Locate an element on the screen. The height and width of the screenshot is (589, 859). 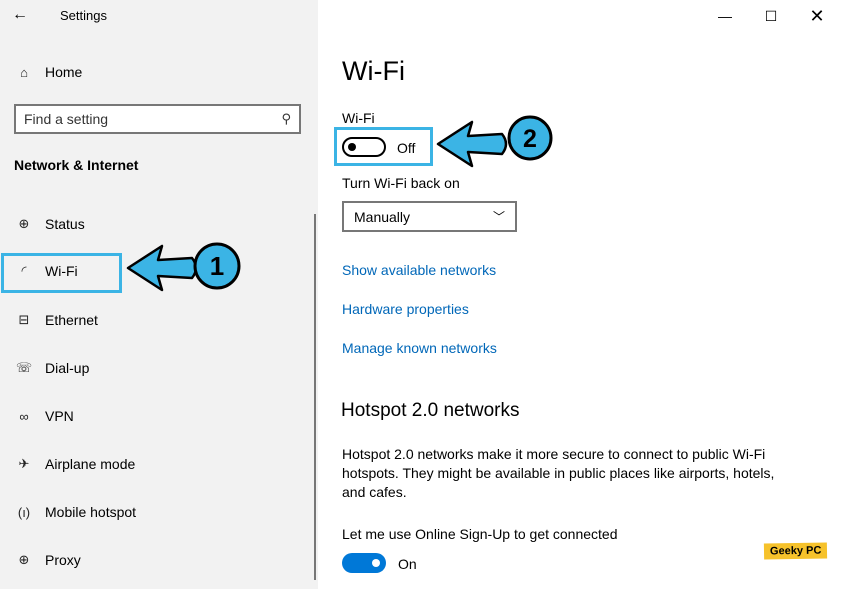
sidebar-item-dial-up: ☏ Dial-up is located at coordinates (52, 368).